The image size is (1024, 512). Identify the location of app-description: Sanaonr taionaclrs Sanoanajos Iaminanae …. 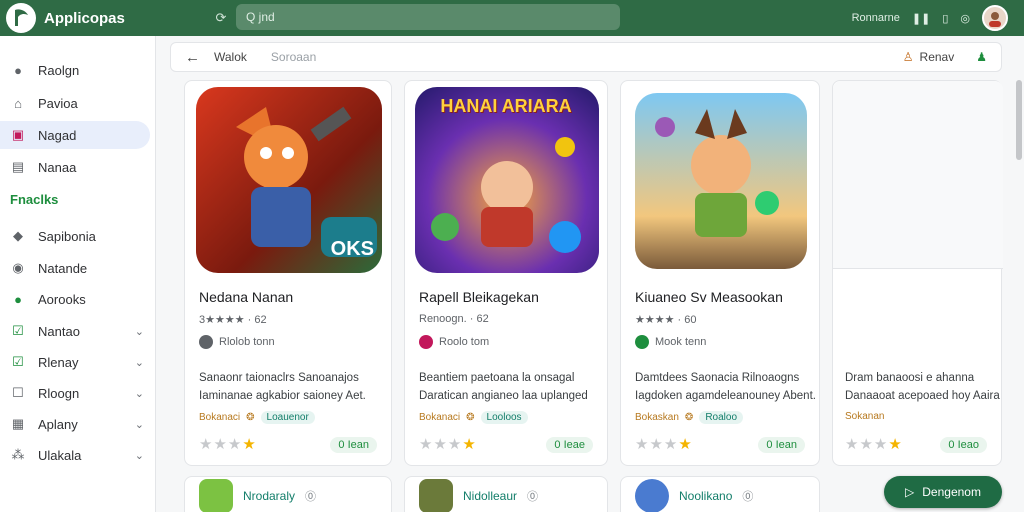
(292, 387).